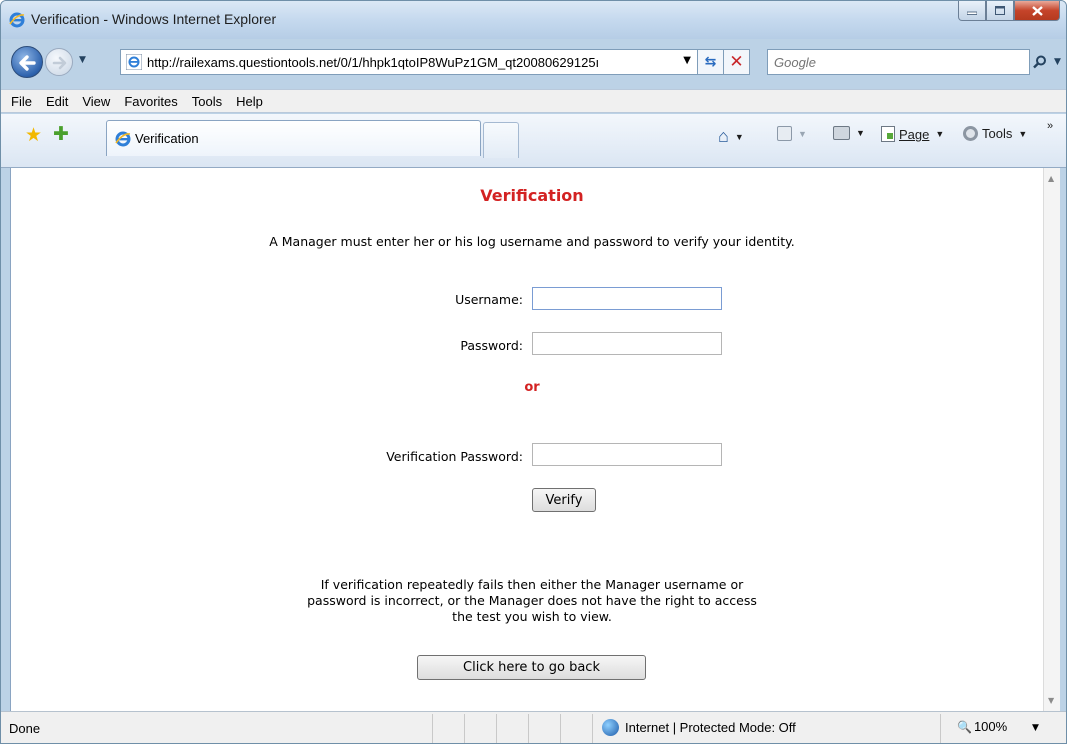  What do you see at coordinates (1023, 133) in the screenshot?
I see `tools-dropdown-icon: ▼` at bounding box center [1023, 133].